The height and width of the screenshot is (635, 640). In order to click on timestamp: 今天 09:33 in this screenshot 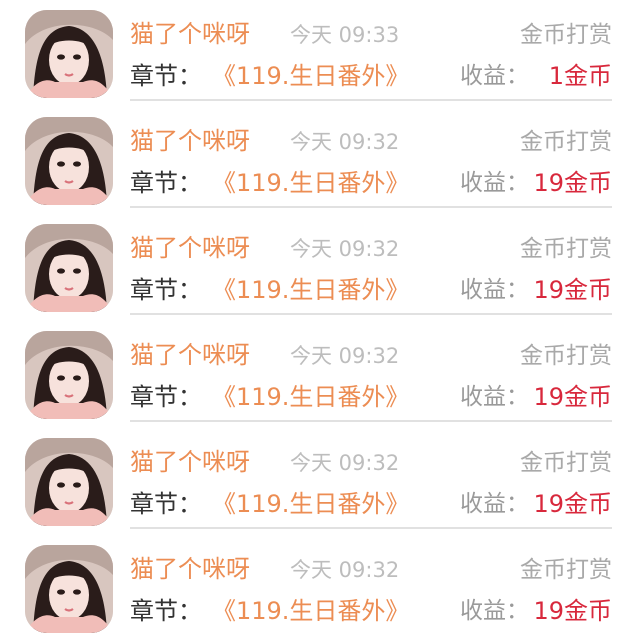, I will do `click(345, 35)`.